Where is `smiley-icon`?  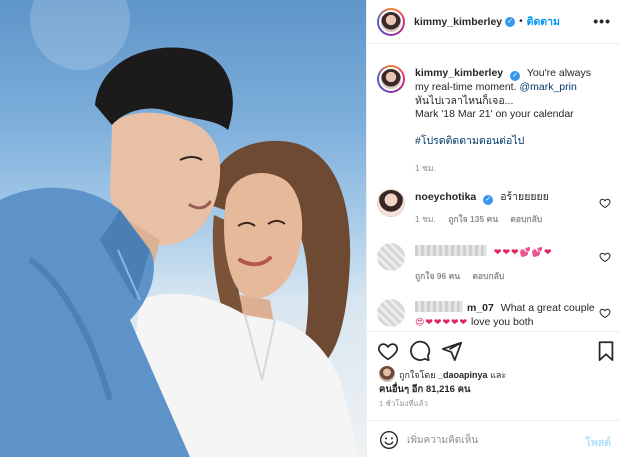
smiley-icon is located at coordinates (389, 440).